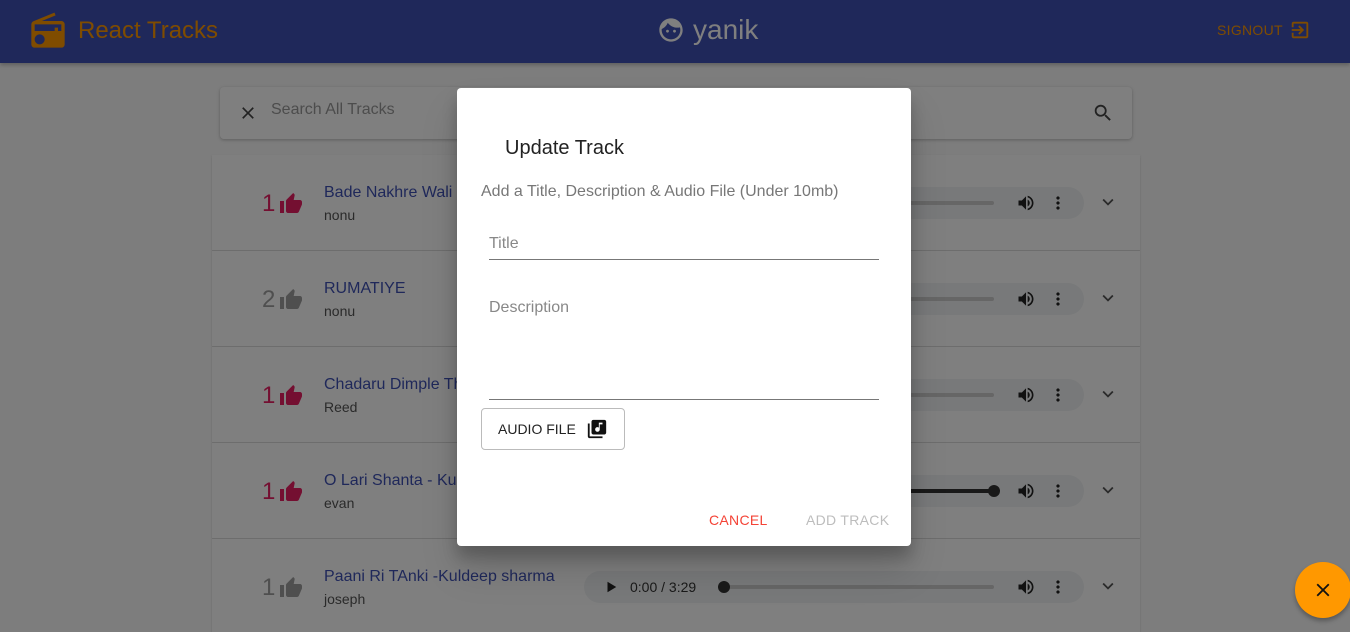 The width and height of the screenshot is (1350, 632). I want to click on cancel-button: CANCEL, so click(738, 520).